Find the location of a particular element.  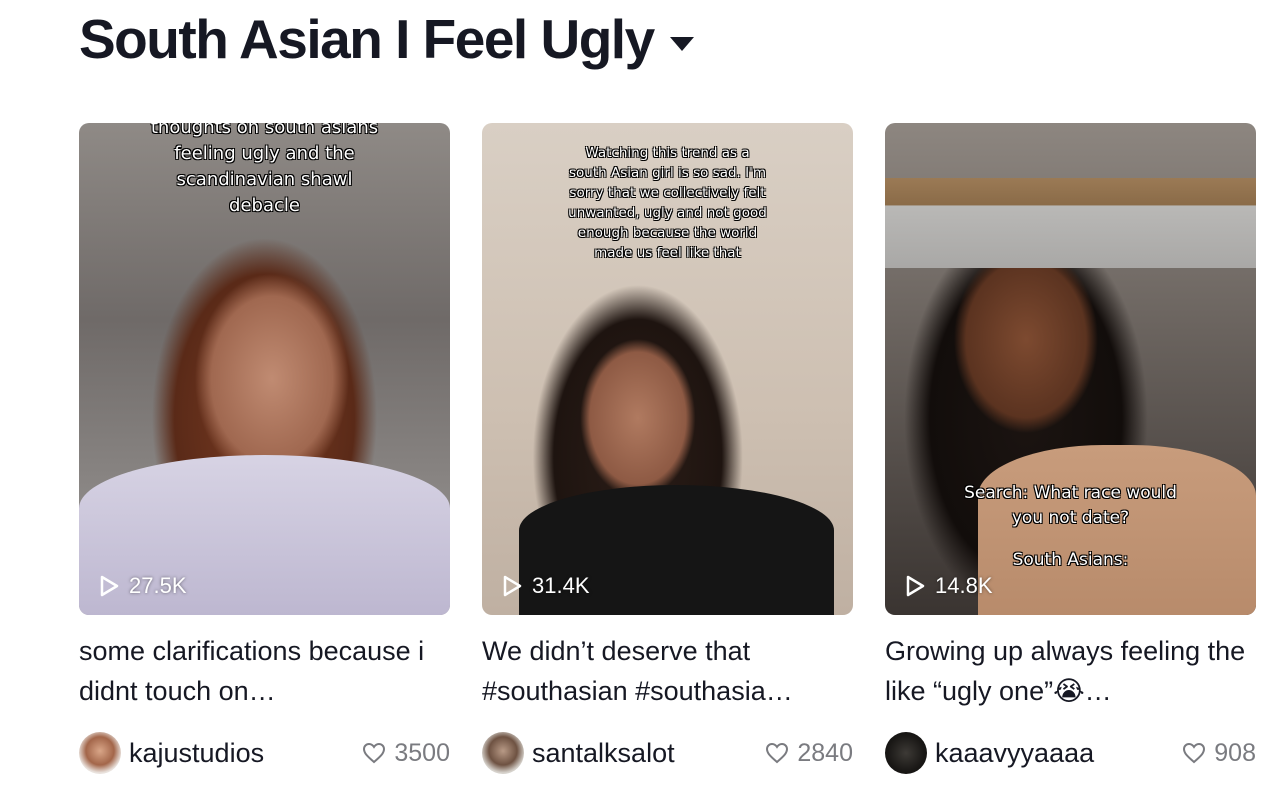

like-count: 3500 is located at coordinates (406, 753).